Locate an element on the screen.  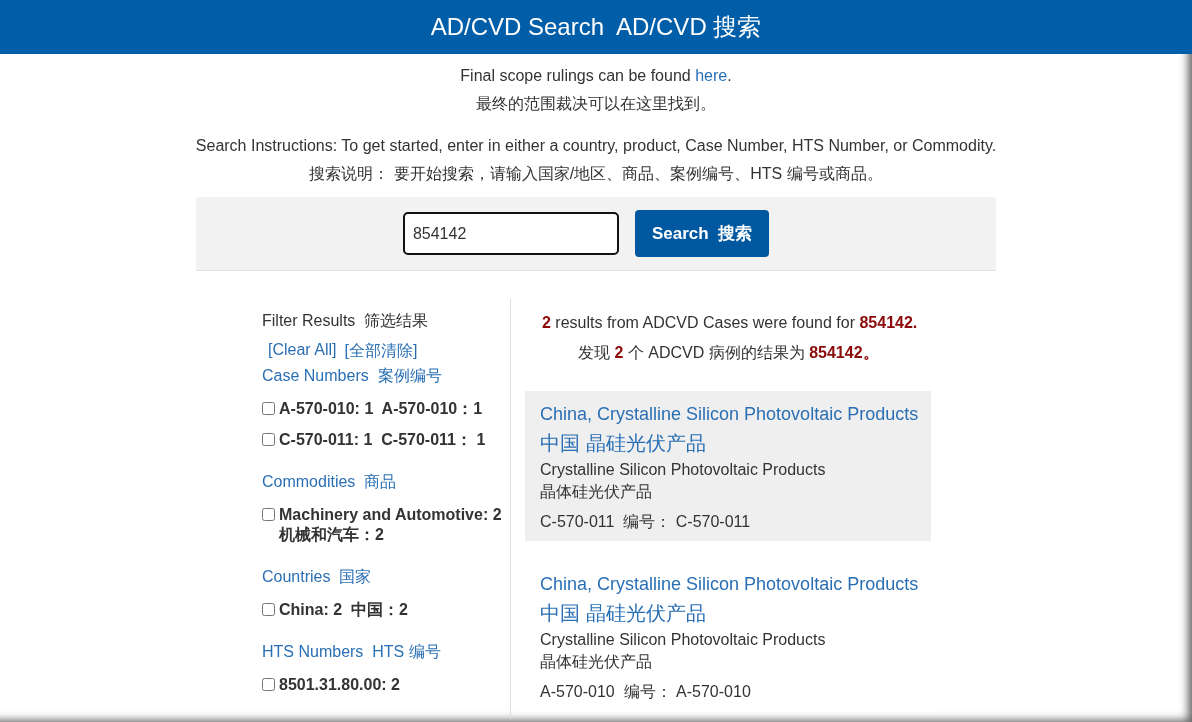
filter-results-title: Filter Results 筛选结果 is located at coordinates (346, 321).